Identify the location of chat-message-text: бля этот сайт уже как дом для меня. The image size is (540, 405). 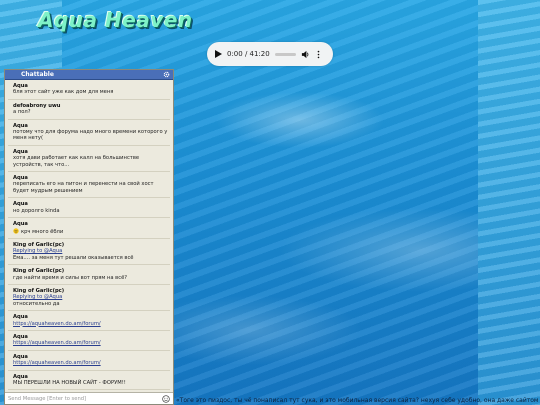
(63, 92).